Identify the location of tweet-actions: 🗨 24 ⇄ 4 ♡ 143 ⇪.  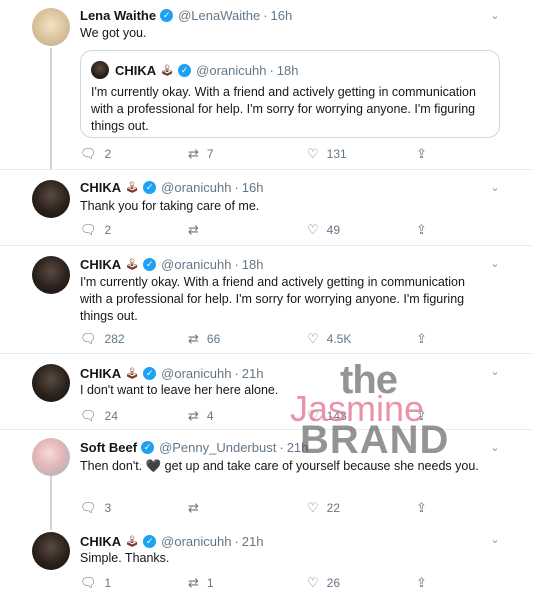
(260, 416).